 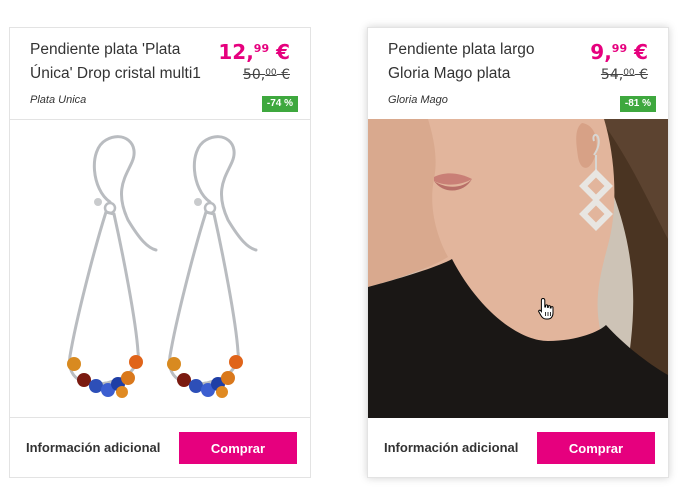 What do you see at coordinates (488, 50) in the screenshot?
I see `product-title-line1: Pendiente plata largo` at bounding box center [488, 50].